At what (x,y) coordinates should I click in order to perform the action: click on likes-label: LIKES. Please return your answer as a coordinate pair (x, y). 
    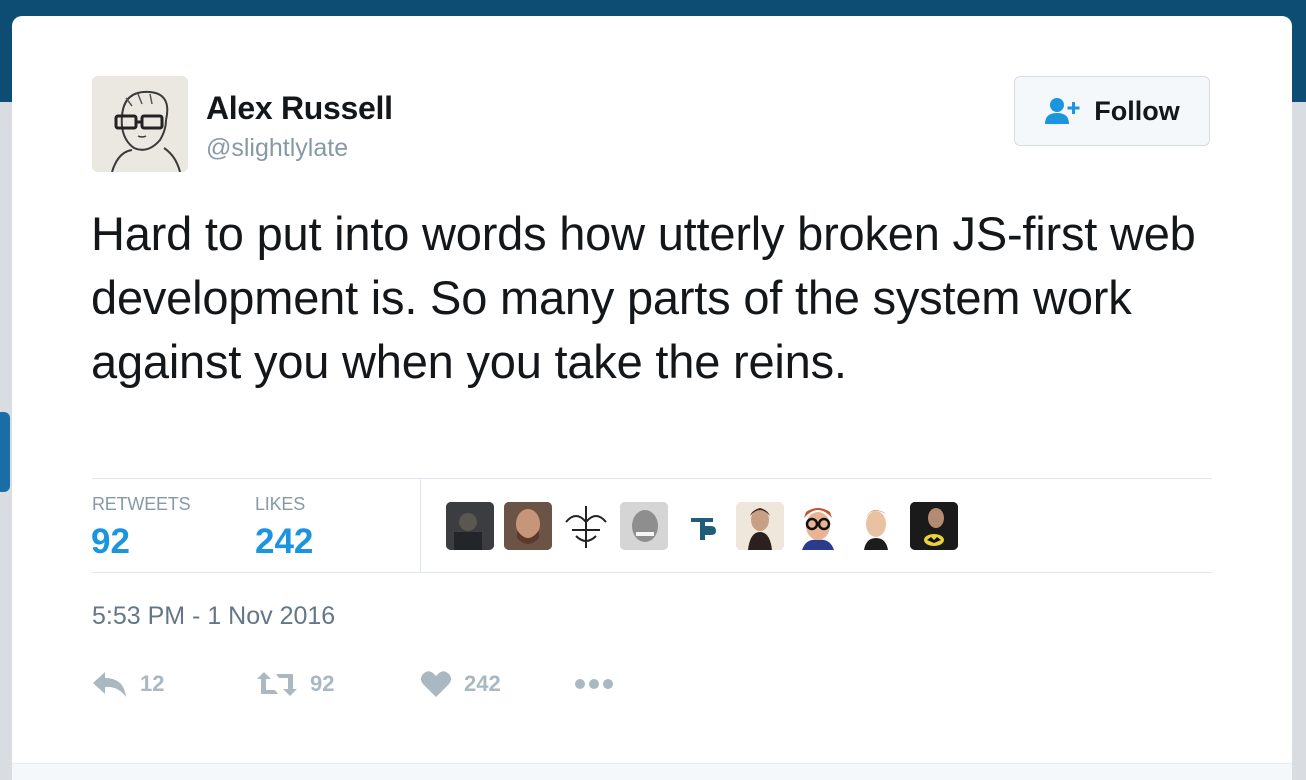
    Looking at the image, I should click on (280, 504).